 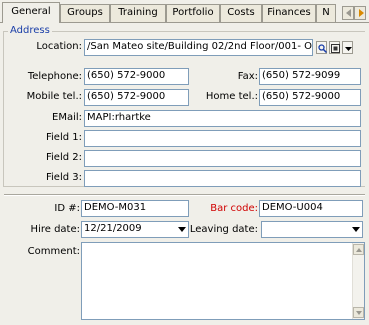 What do you see at coordinates (64, 137) in the screenshot?
I see `field1-label: Field 1:` at bounding box center [64, 137].